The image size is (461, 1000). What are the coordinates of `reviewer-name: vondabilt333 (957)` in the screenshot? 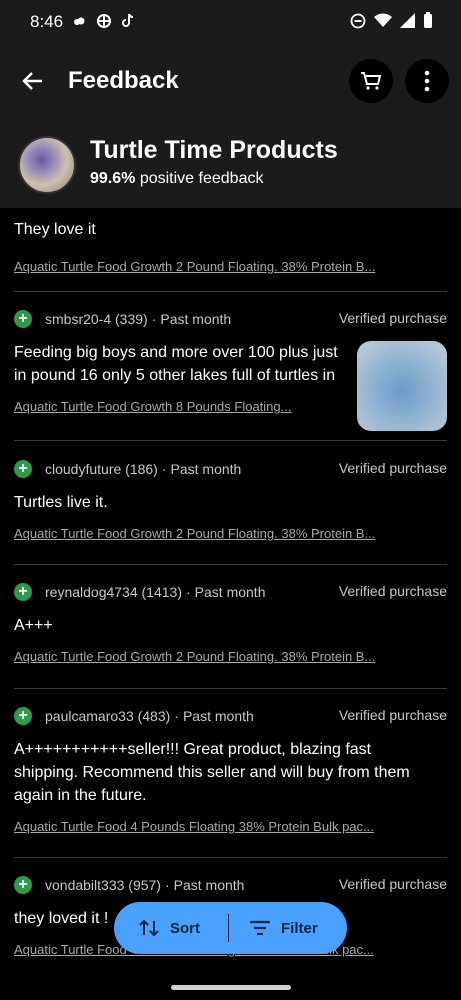 It's located at (103, 885).